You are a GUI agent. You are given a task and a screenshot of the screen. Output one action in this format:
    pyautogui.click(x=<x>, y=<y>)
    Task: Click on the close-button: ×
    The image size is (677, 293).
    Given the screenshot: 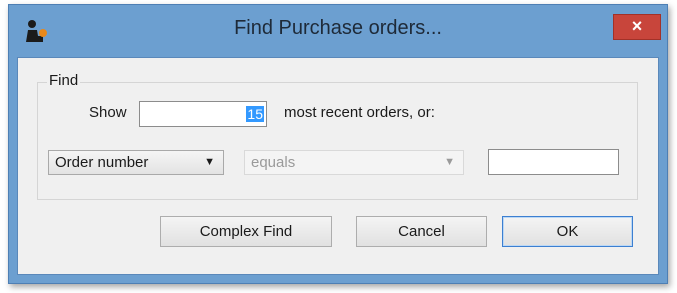 What is the action you would take?
    pyautogui.click(x=637, y=27)
    